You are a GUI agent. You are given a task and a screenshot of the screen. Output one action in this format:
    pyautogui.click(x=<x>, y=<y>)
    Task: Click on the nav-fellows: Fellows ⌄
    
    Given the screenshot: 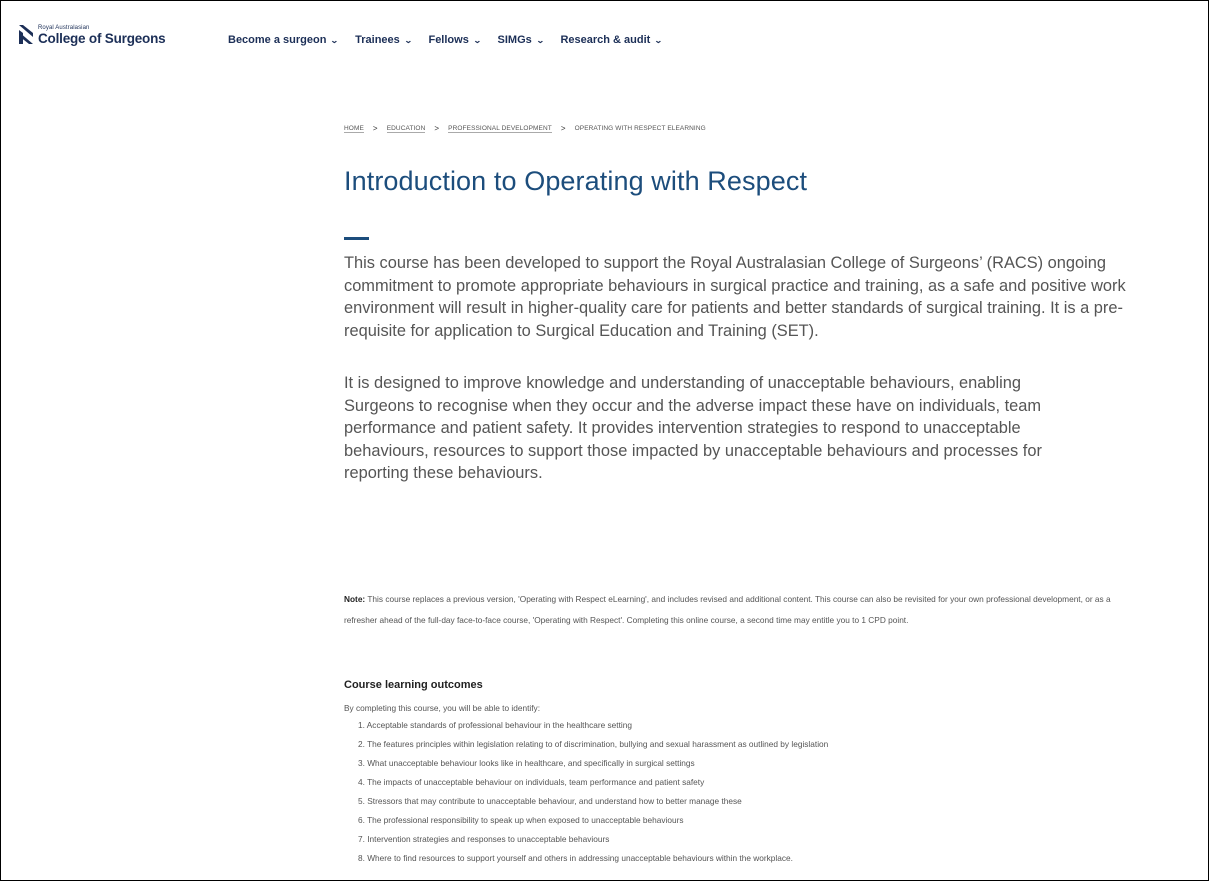 What is the action you would take?
    pyautogui.click(x=455, y=40)
    